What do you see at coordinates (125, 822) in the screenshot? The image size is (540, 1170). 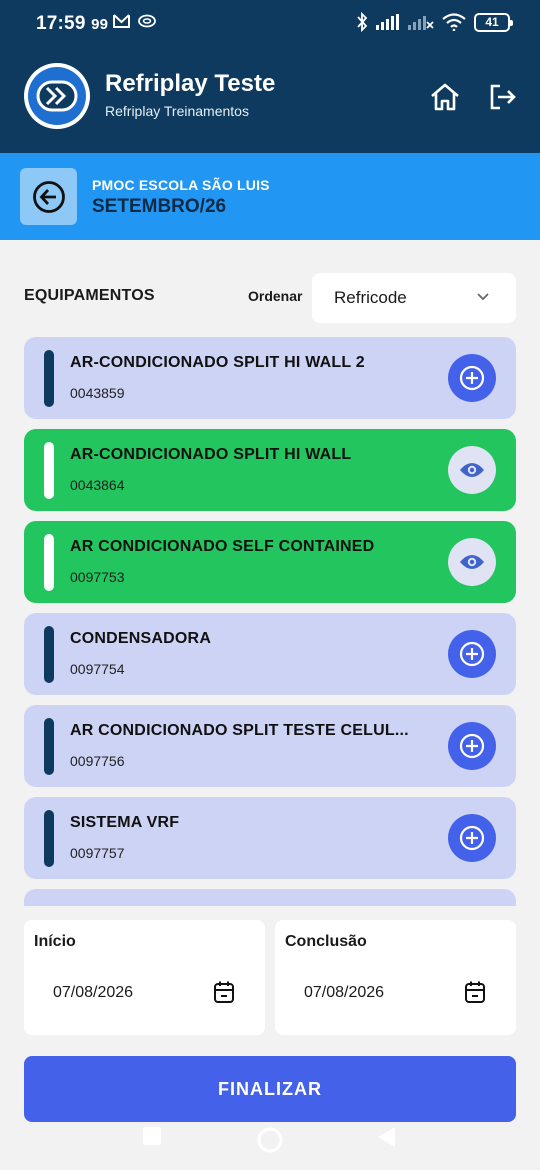 I see `equipment-name: SISTEMA VRF` at bounding box center [125, 822].